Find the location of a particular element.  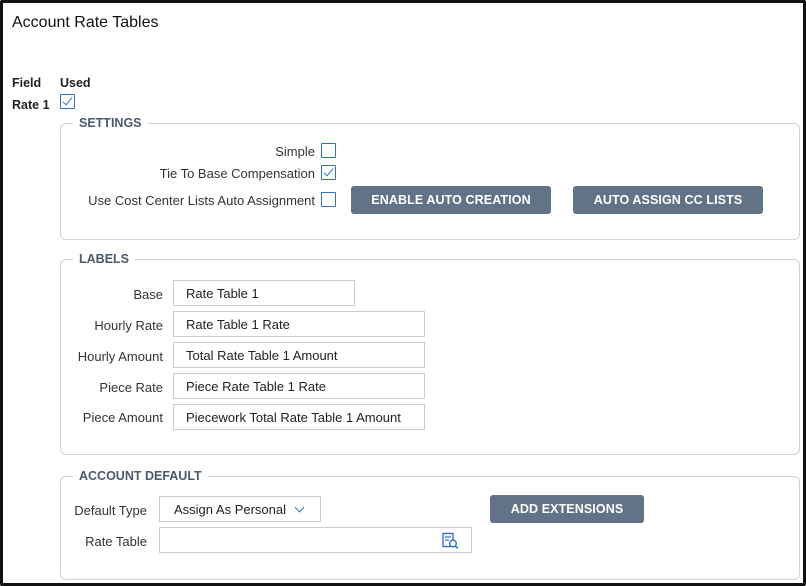

lookup-icon is located at coordinates (450, 541).